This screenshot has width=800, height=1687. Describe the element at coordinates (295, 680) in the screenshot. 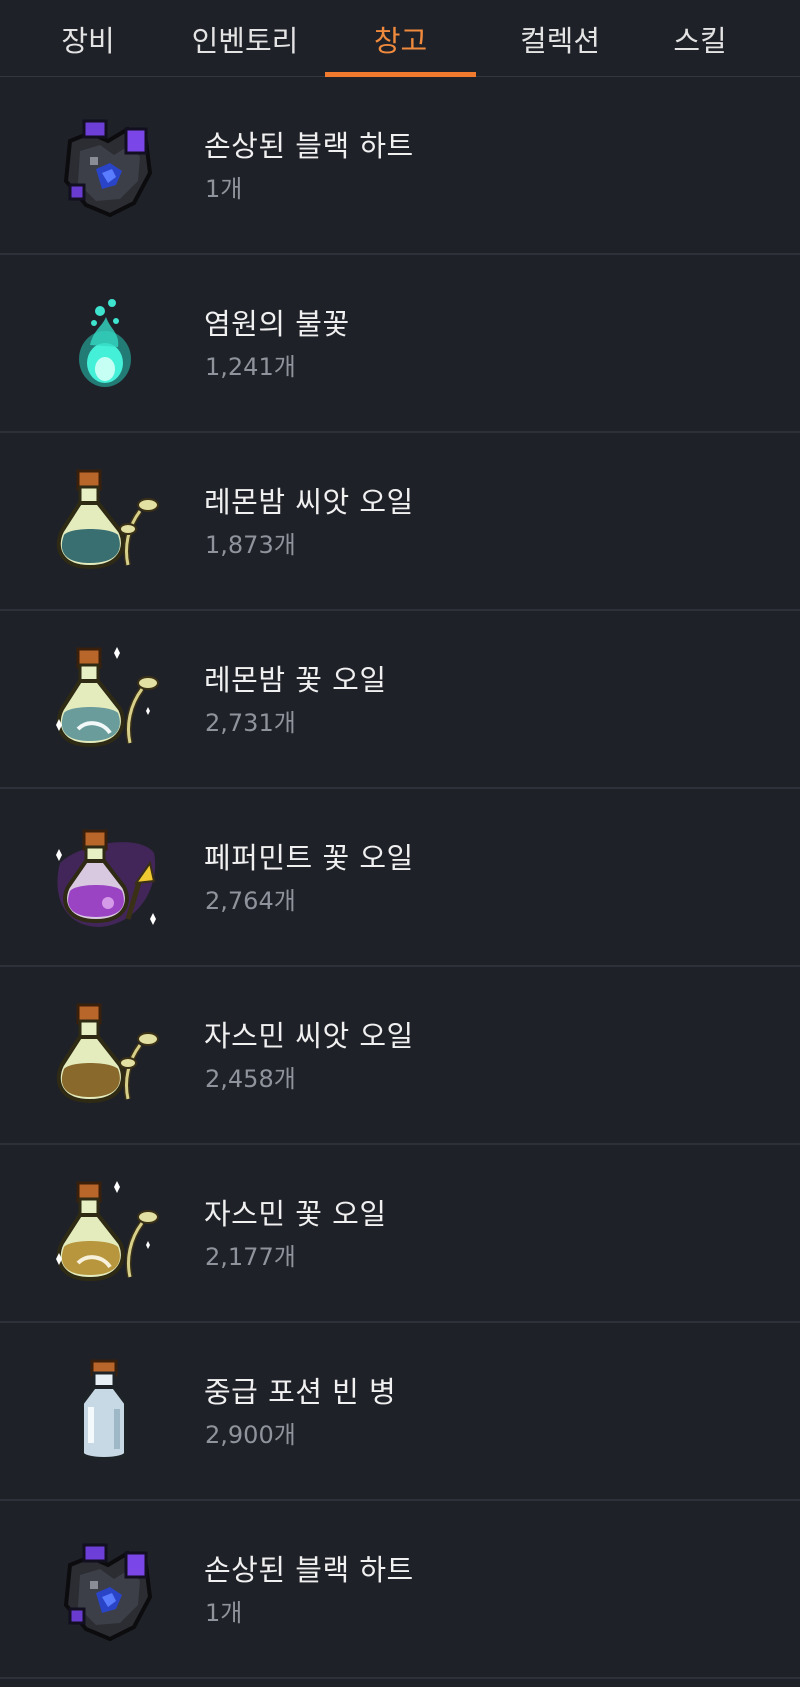

I see `item-name: 레몬밤 꽃 오일` at that location.